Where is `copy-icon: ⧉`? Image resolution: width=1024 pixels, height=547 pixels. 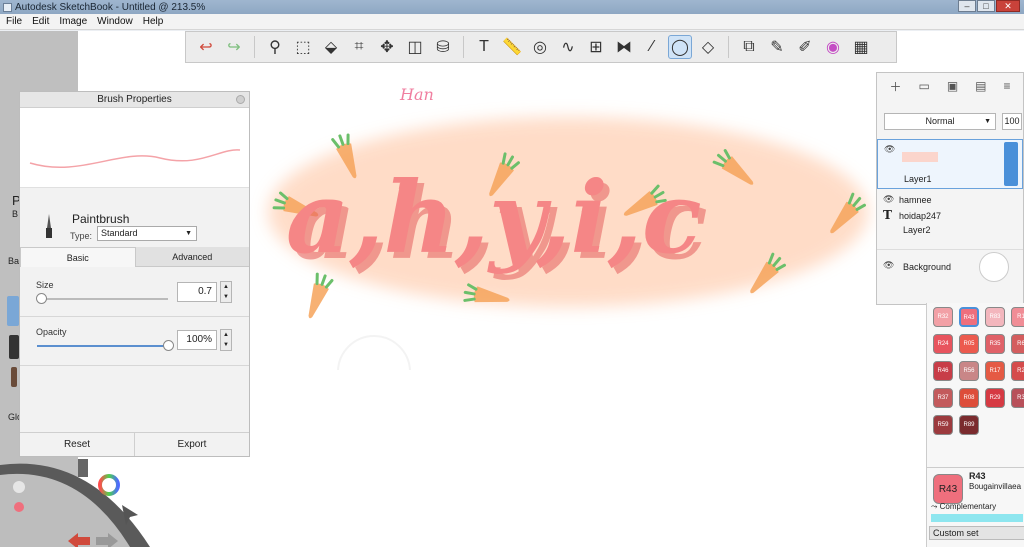
copy-icon: ⧉ is located at coordinates (749, 47).